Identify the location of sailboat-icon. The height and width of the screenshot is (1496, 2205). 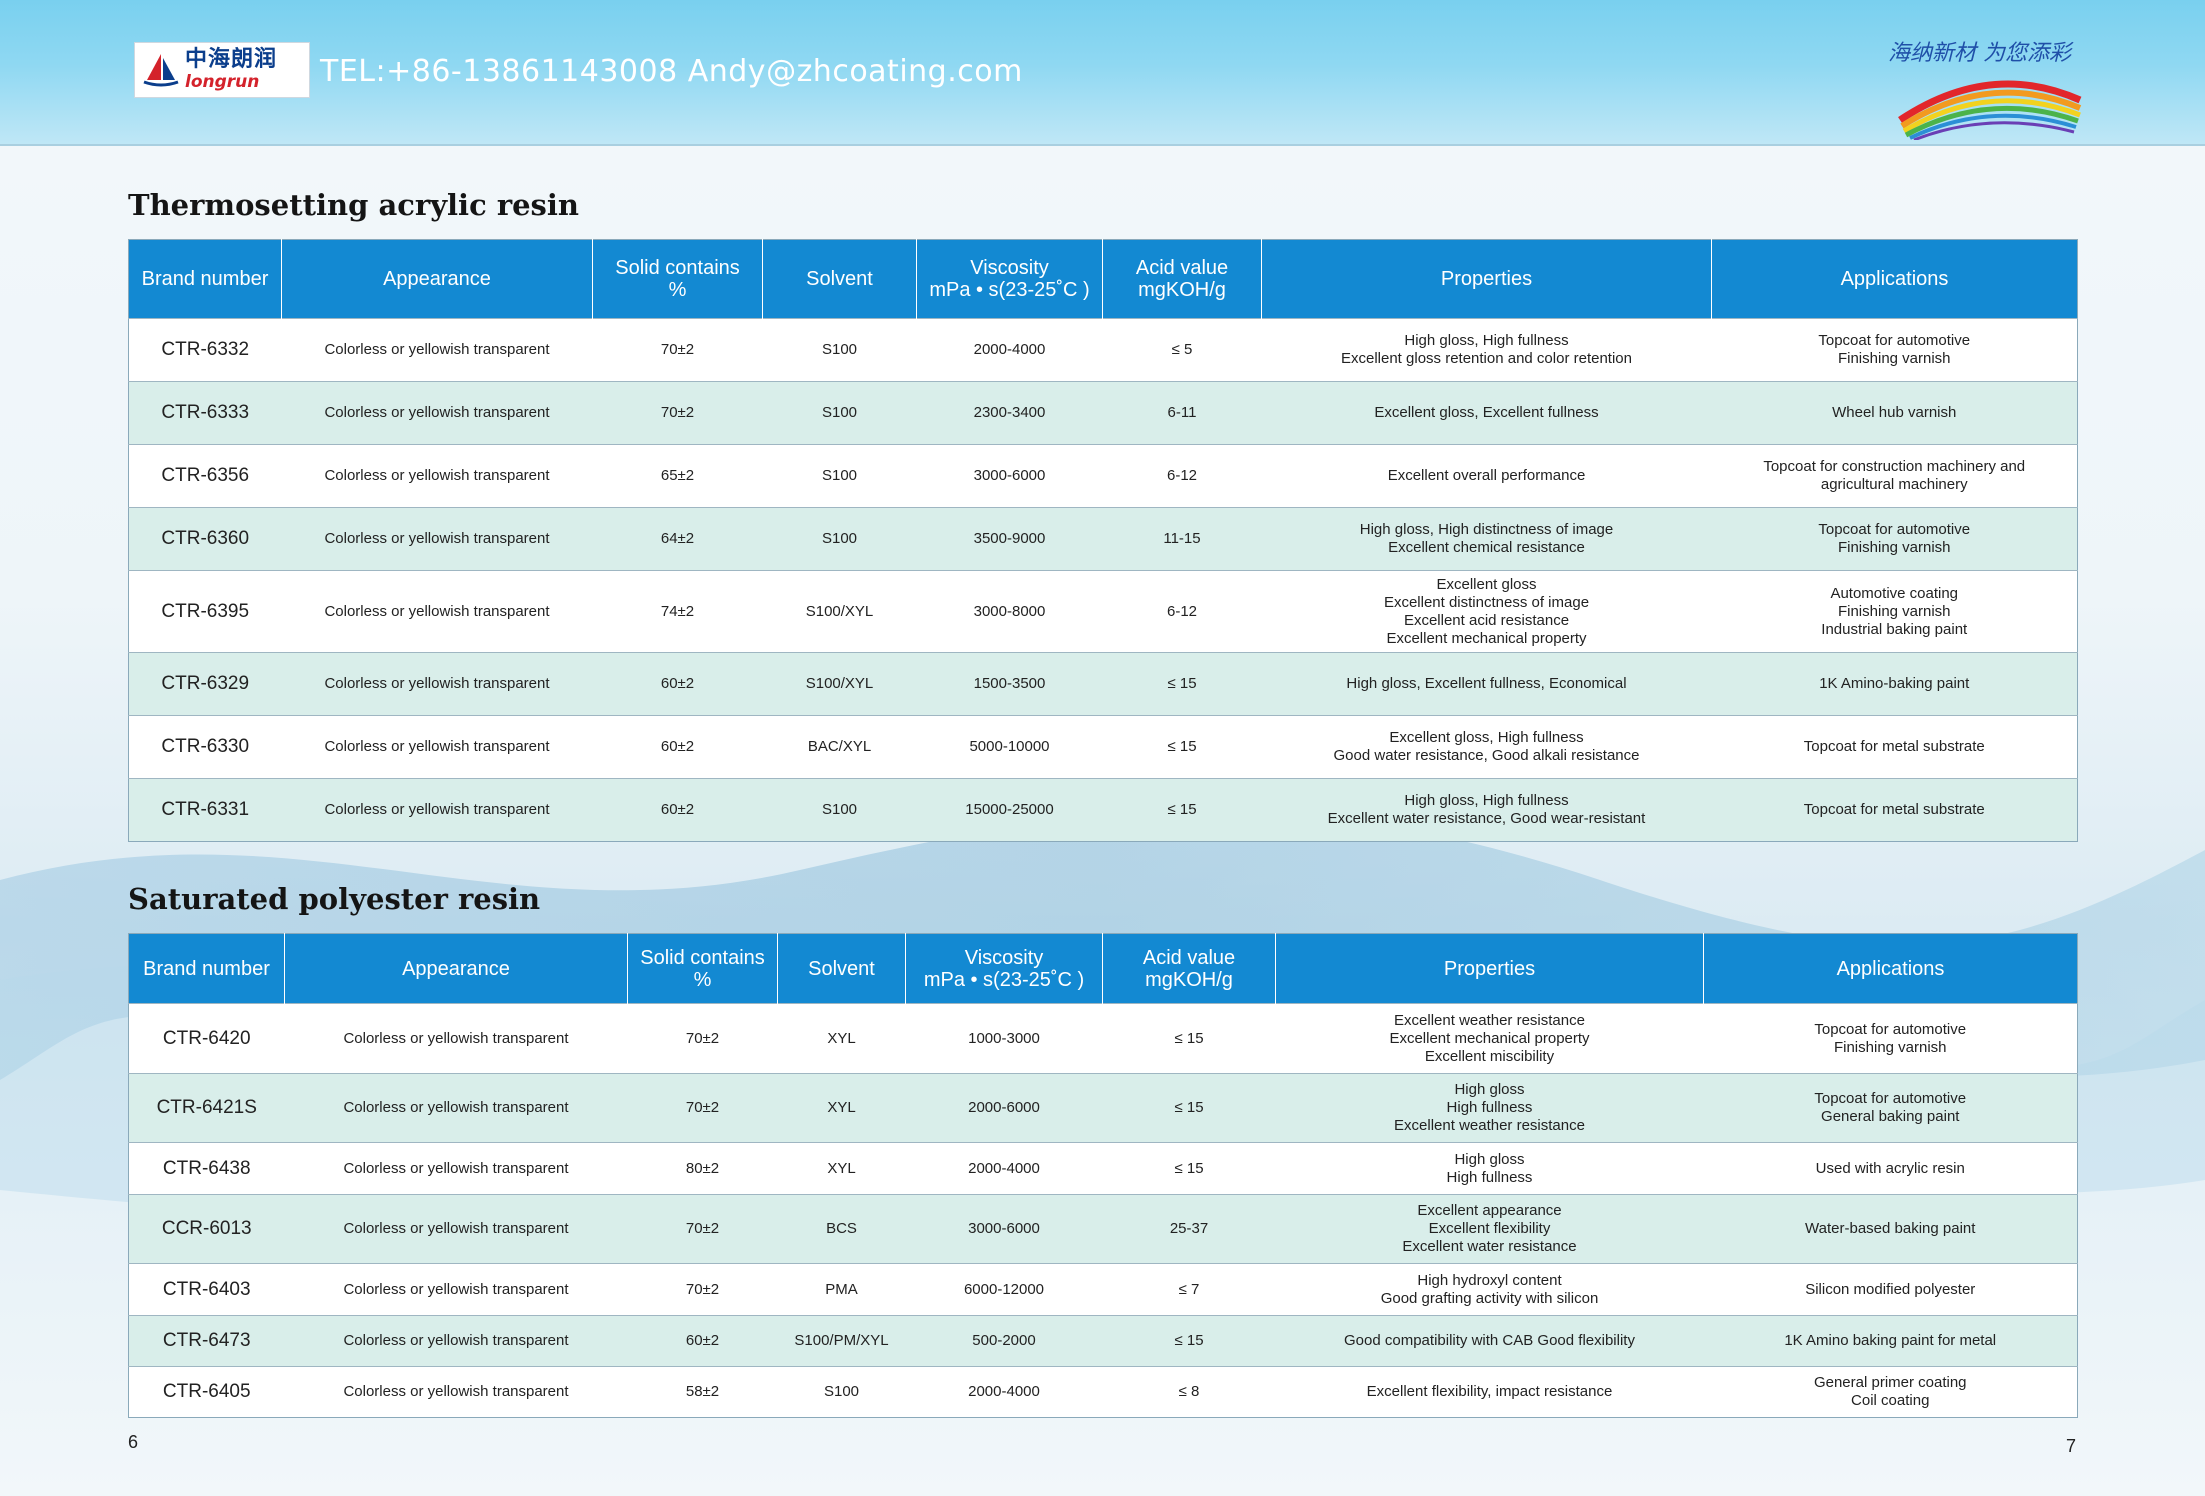
(161, 70).